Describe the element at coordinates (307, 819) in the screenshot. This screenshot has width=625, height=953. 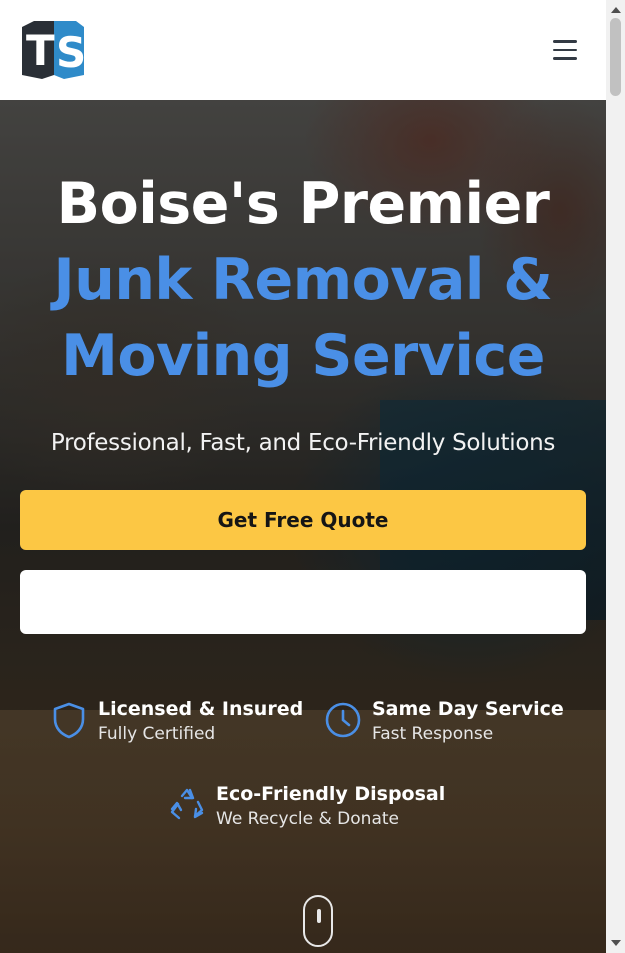
I see `feature-subtitle: We Recycle & Donate` at that location.